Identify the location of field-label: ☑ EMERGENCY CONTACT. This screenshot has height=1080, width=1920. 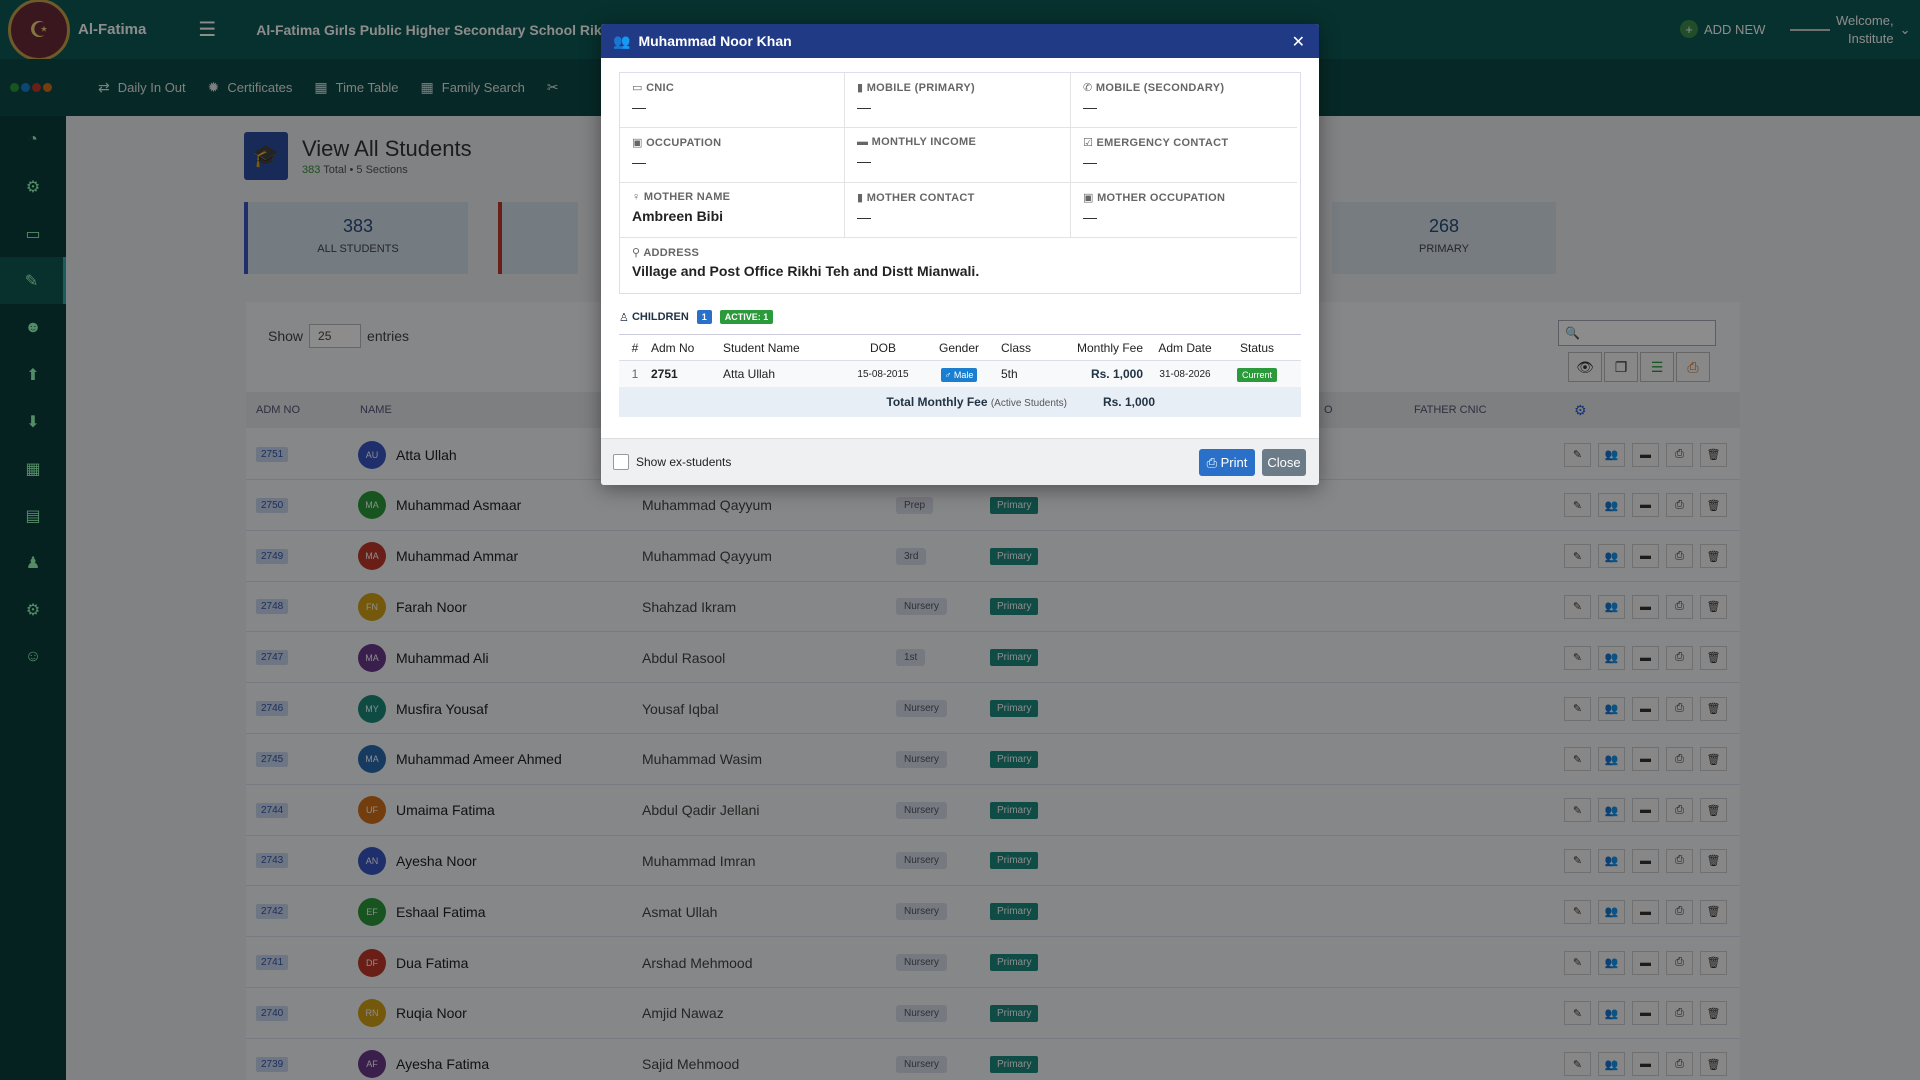
(1156, 143).